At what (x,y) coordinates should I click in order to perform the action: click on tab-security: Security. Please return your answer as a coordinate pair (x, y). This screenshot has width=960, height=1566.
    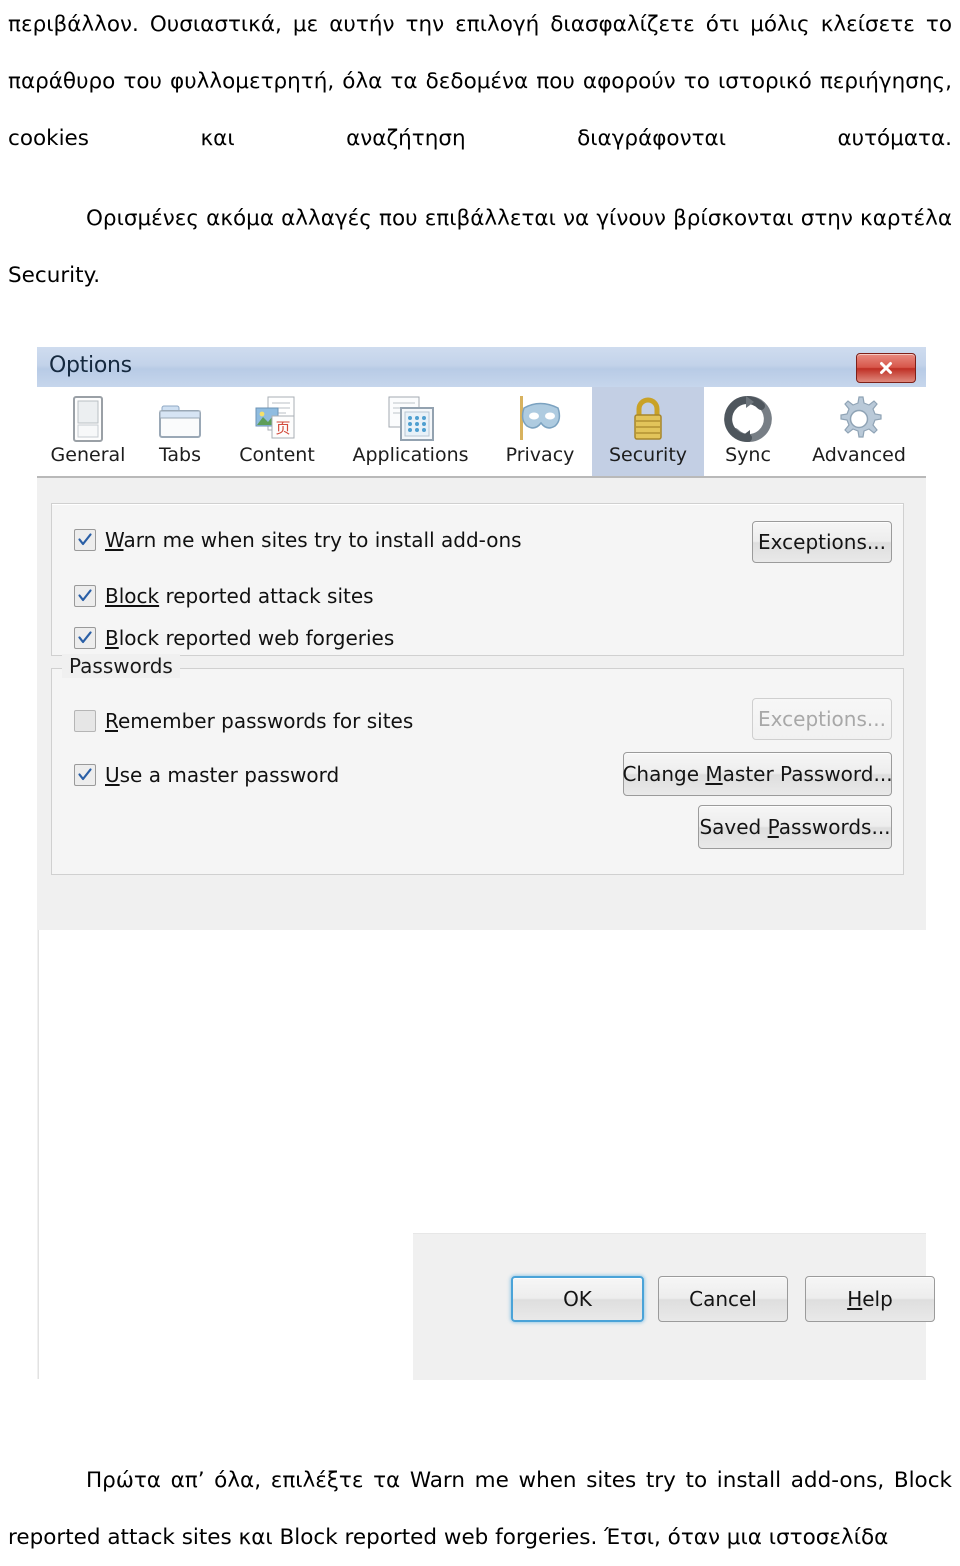
    Looking at the image, I should click on (648, 432).